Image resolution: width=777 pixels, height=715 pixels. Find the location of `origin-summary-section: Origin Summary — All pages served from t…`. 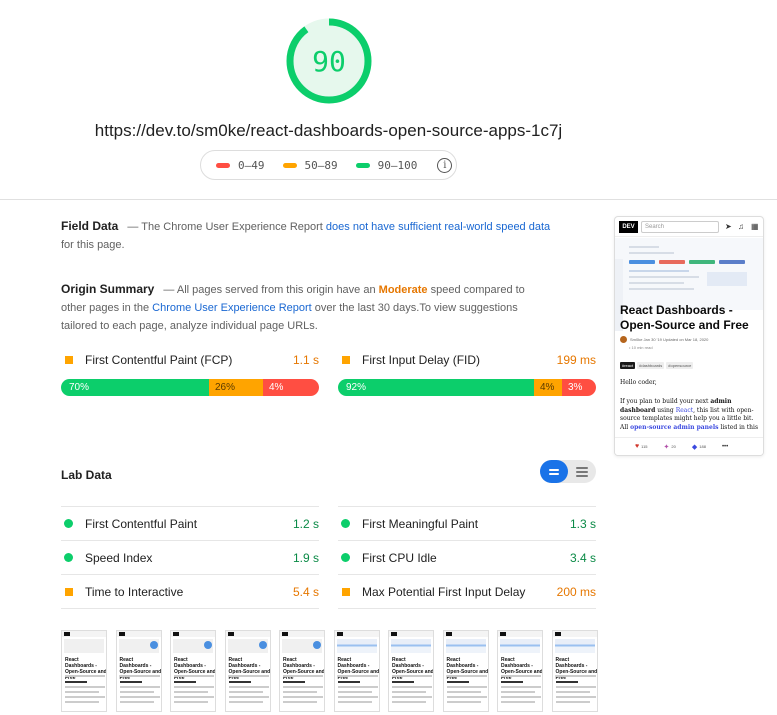

origin-summary-section: Origin Summary — All pages served from t… is located at coordinates (306, 307).